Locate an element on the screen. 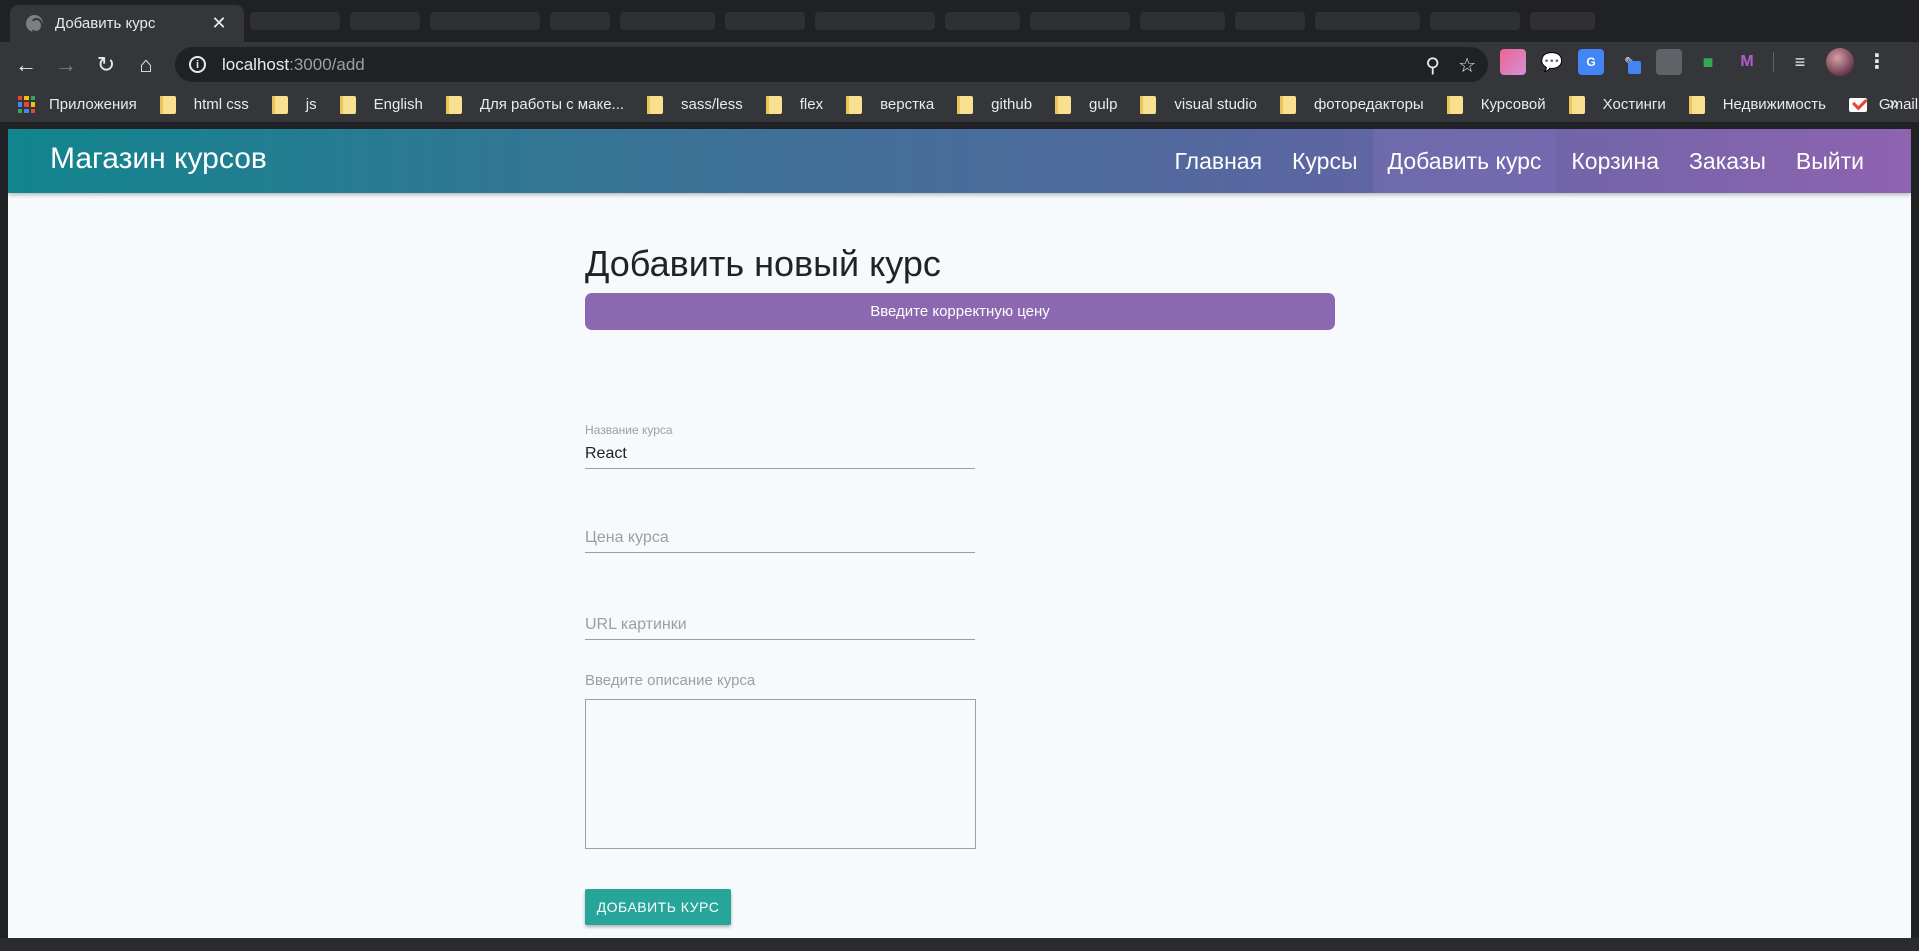 This screenshot has width=1919, height=951. nav-link: Выйти is located at coordinates (1830, 161).